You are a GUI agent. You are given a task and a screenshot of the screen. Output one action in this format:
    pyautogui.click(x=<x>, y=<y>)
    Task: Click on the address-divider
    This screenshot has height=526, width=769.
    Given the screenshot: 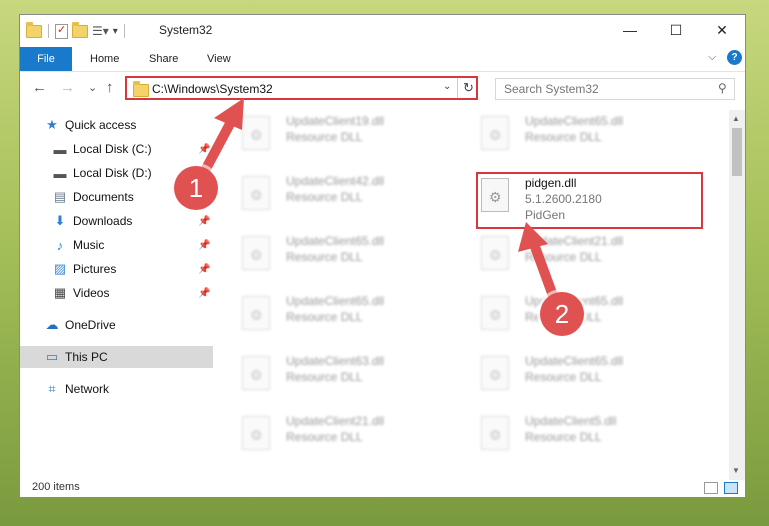 What is the action you would take?
    pyautogui.click(x=457, y=88)
    